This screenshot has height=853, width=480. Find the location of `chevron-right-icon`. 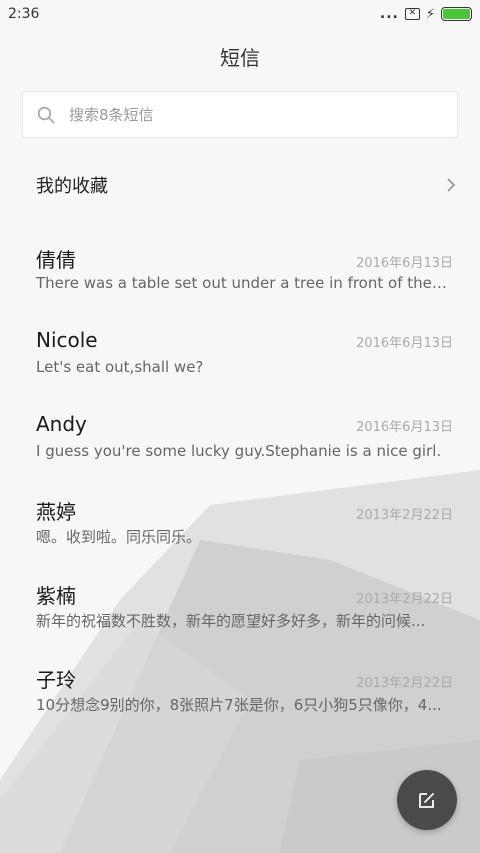

chevron-right-icon is located at coordinates (451, 185).